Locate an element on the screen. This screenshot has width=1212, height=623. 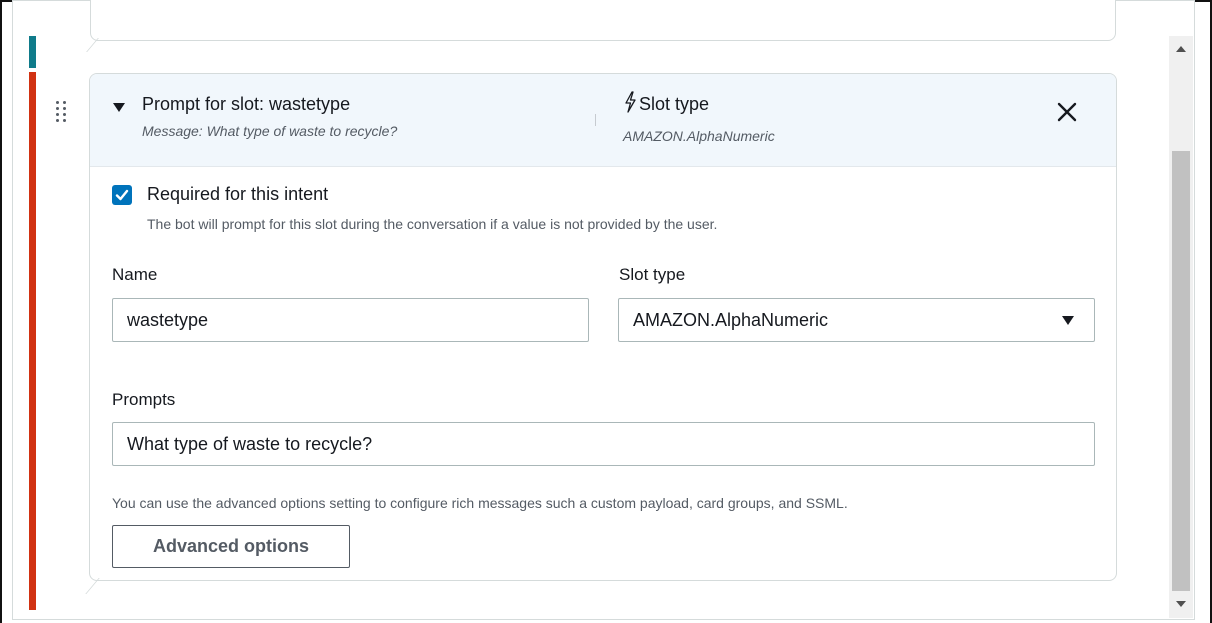
checkmark-icon is located at coordinates (122, 195).